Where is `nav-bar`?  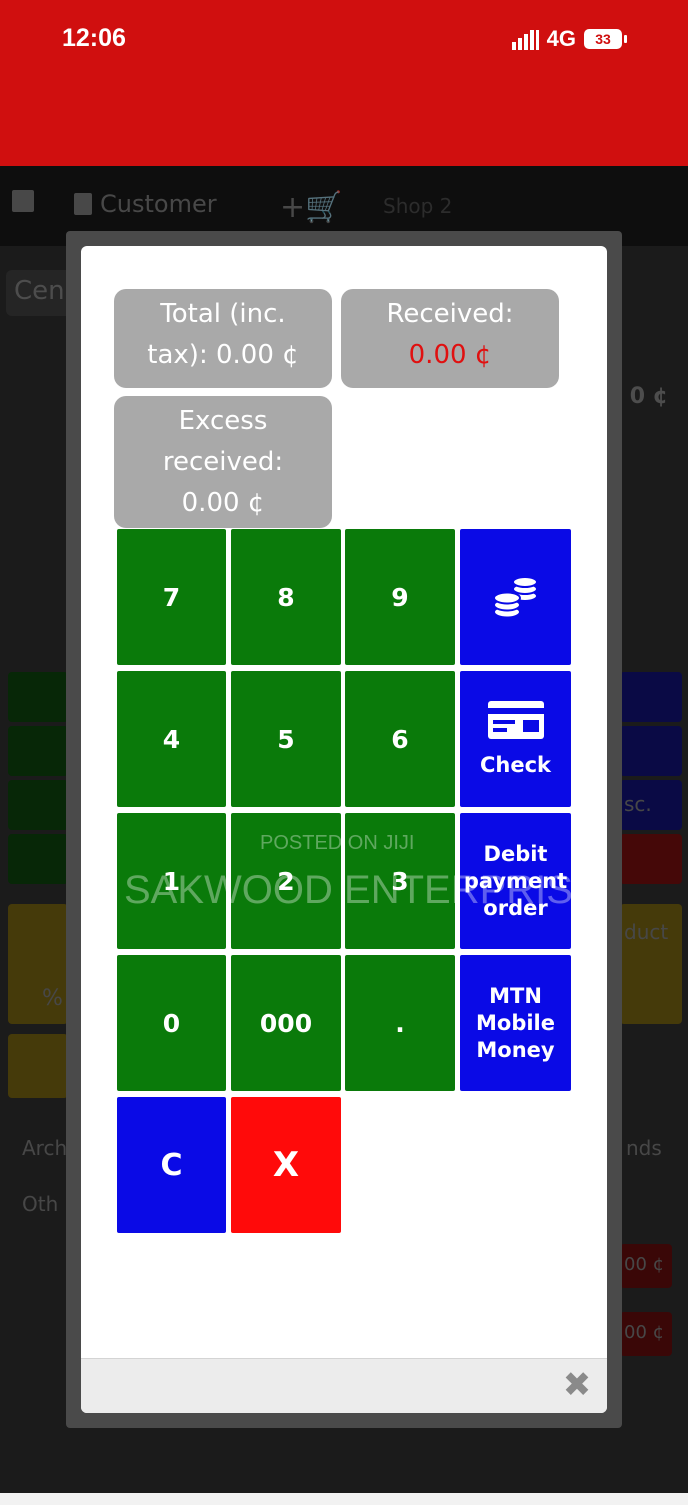
nav-bar is located at coordinates (344, 1499).